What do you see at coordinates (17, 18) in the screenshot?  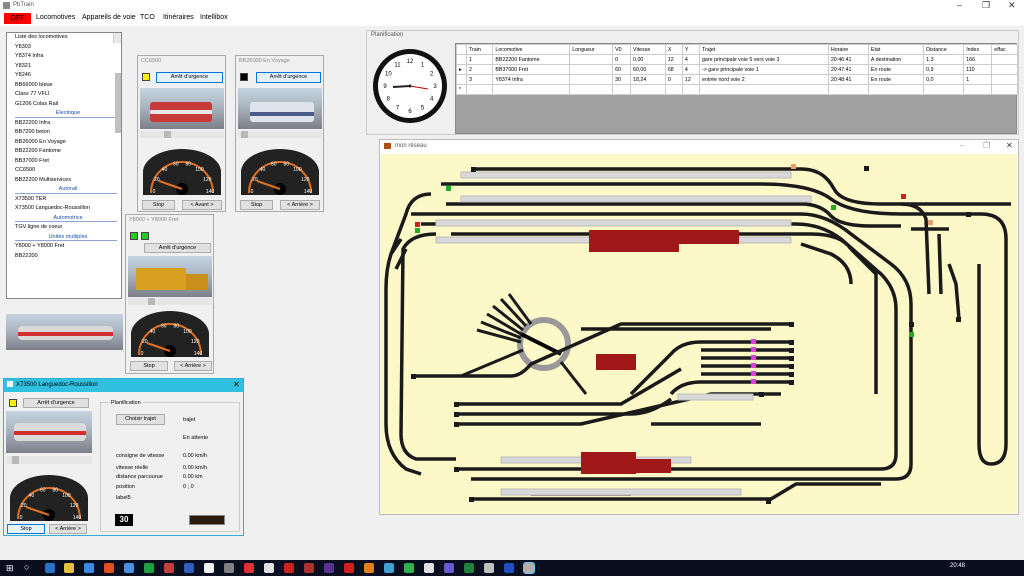 I see `off-button: OFF` at bounding box center [17, 18].